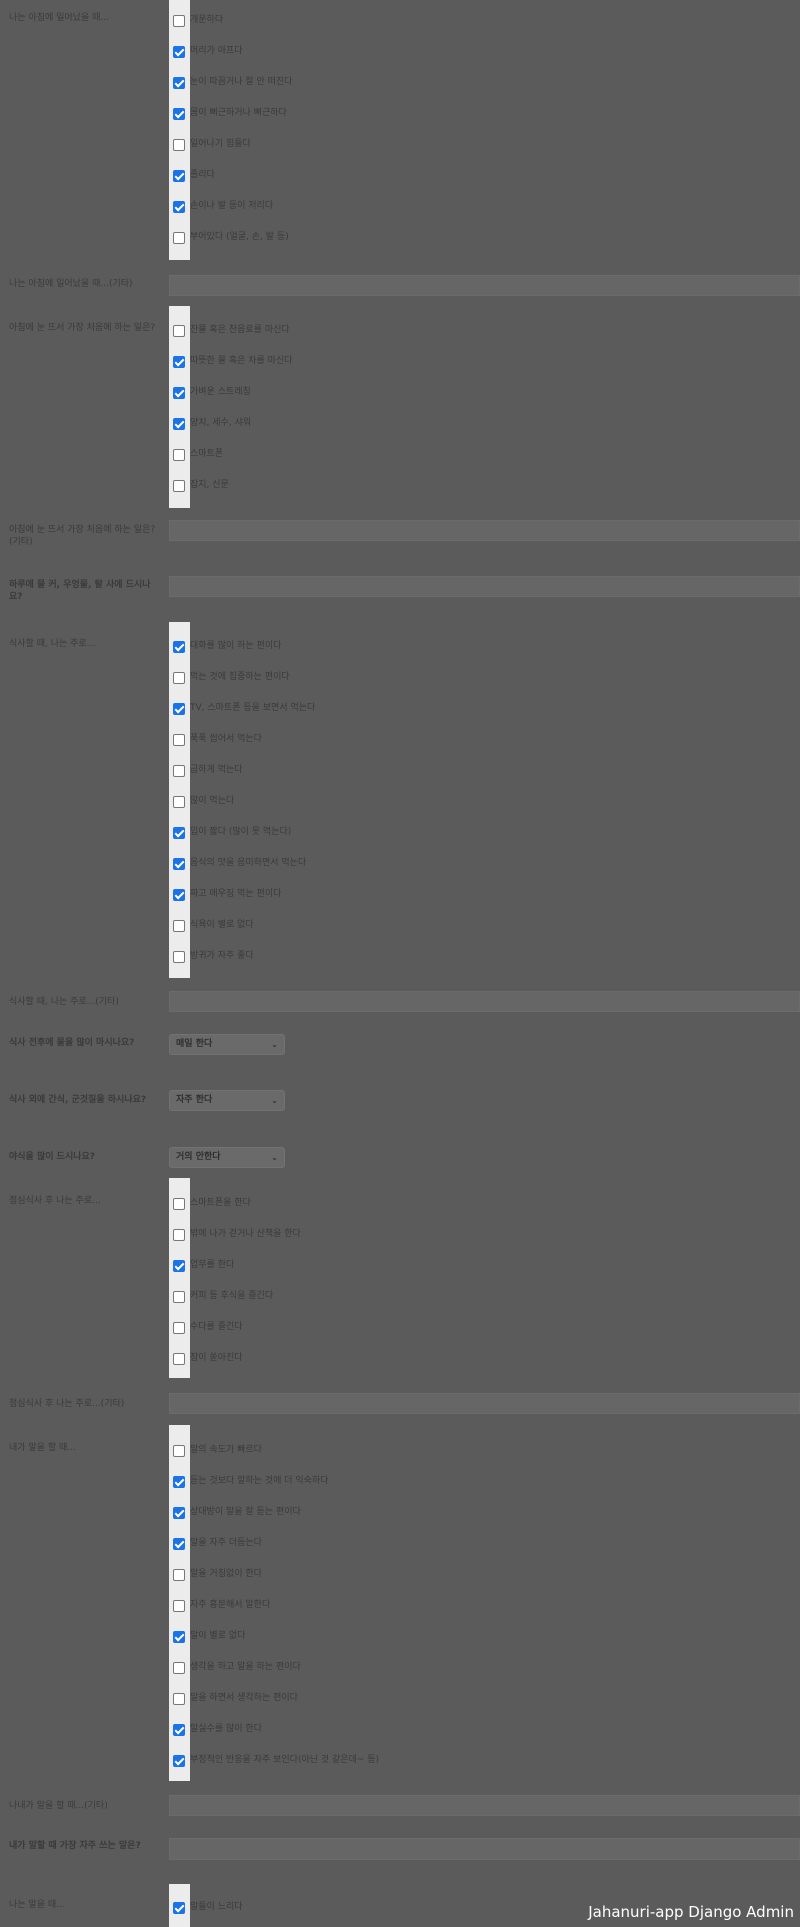 This screenshot has height=1927, width=800. Describe the element at coordinates (75, 1846) in the screenshot. I see `speaking-often-label: 내가 말할 때 가장 자주 쓰는 말은?` at that location.